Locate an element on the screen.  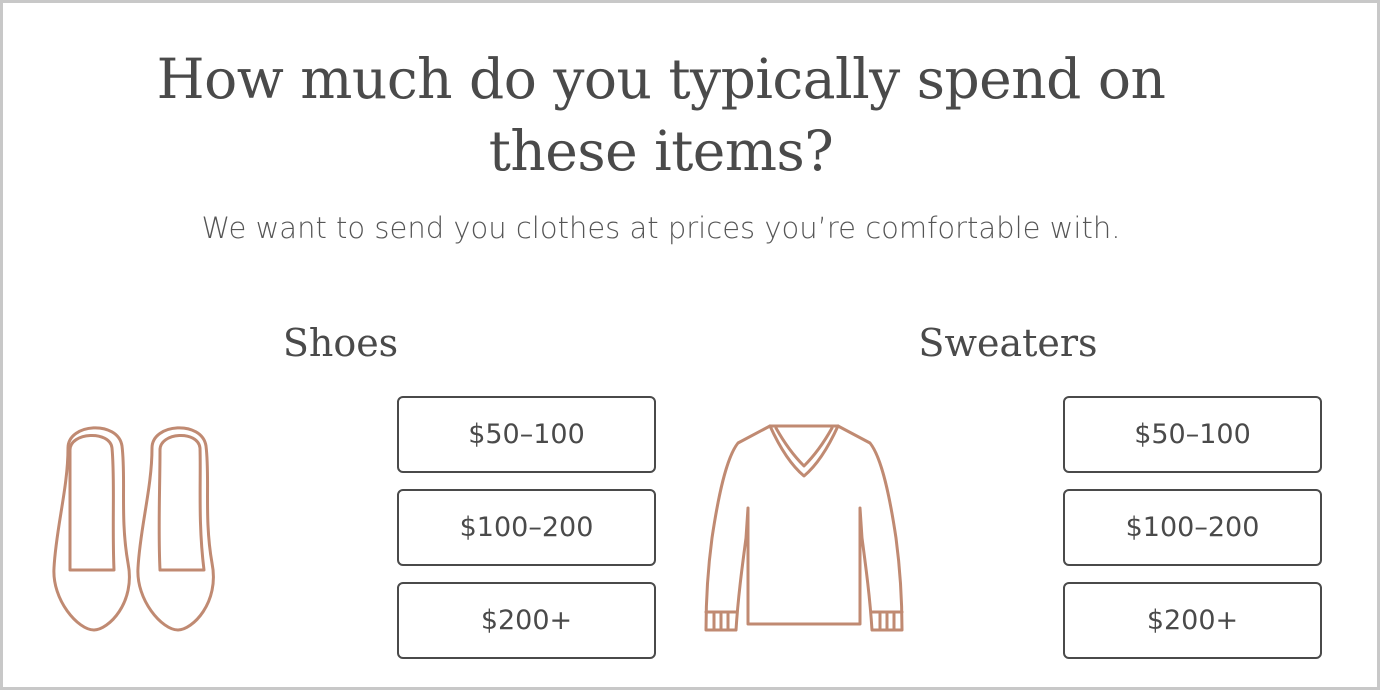
shoes-price-options: $50–100 $100–200 $200+ is located at coordinates (526, 535).